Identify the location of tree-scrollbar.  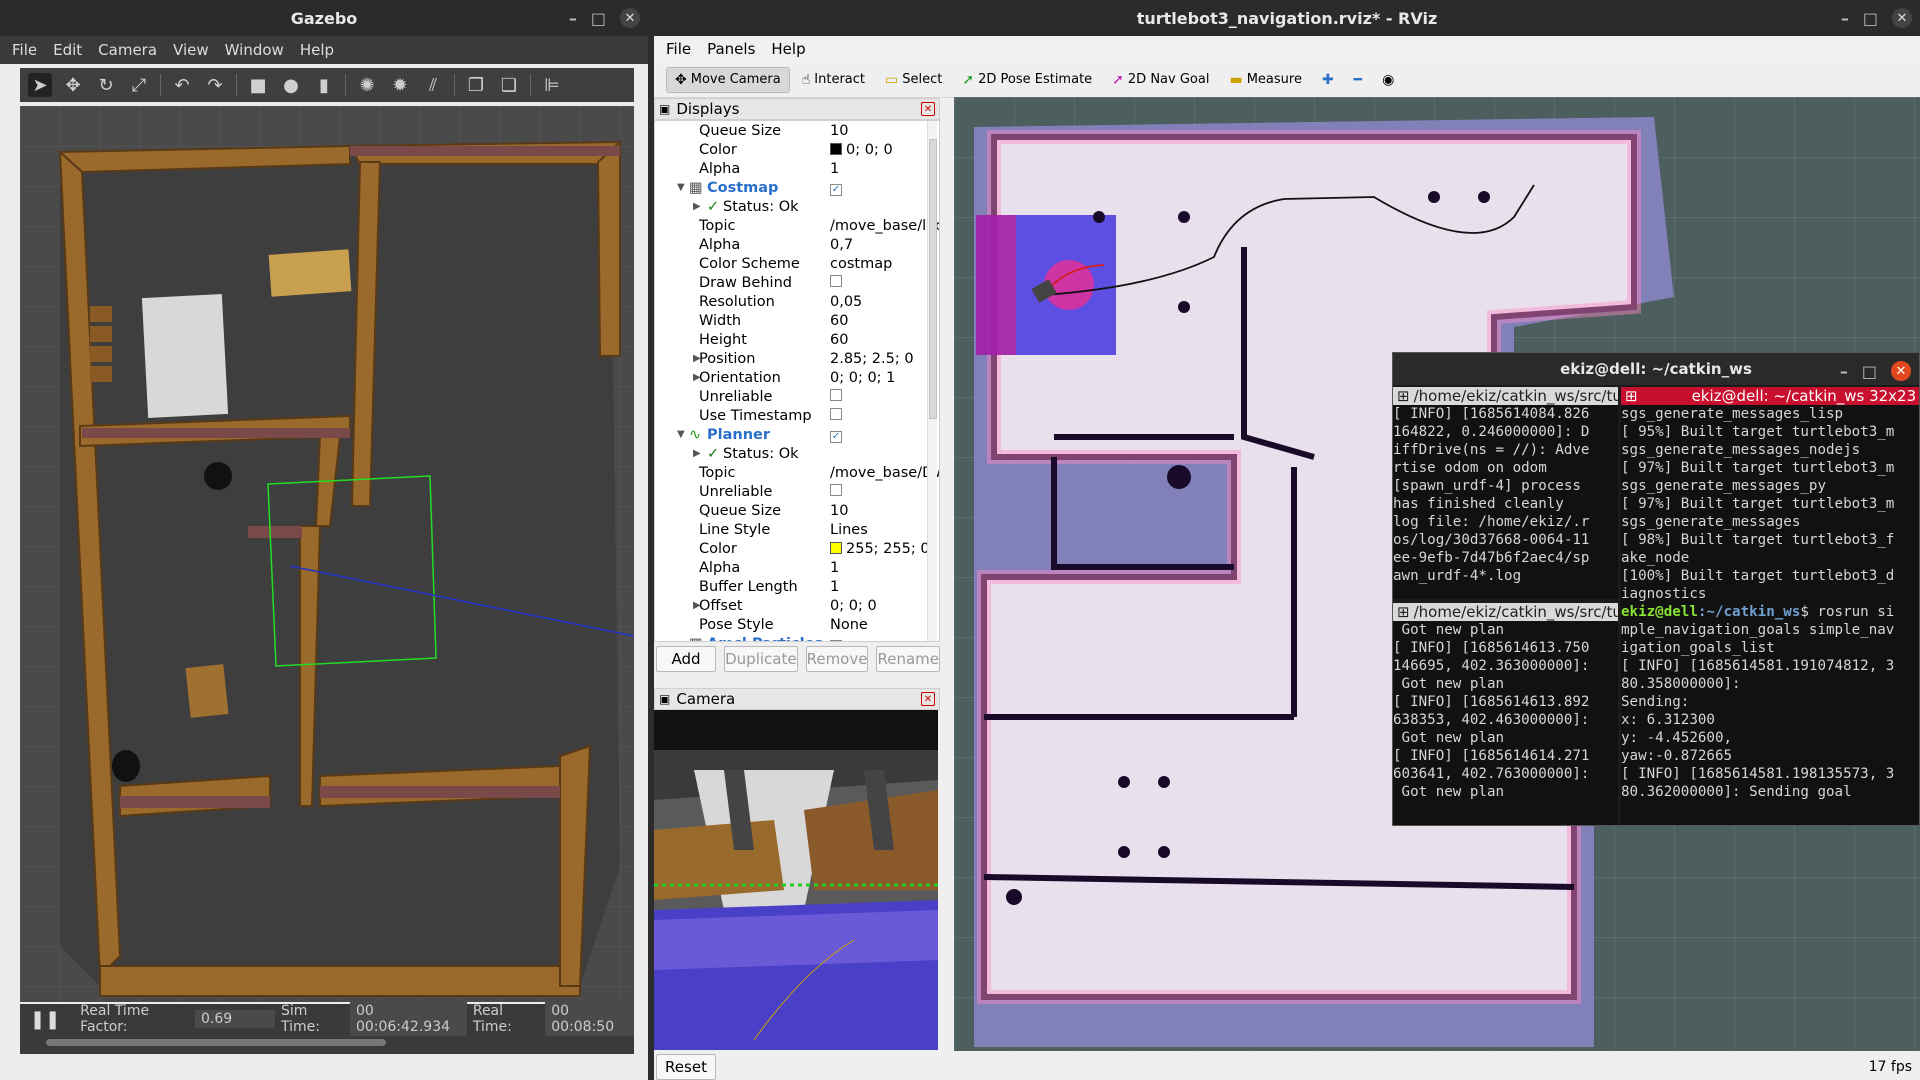
(932, 381).